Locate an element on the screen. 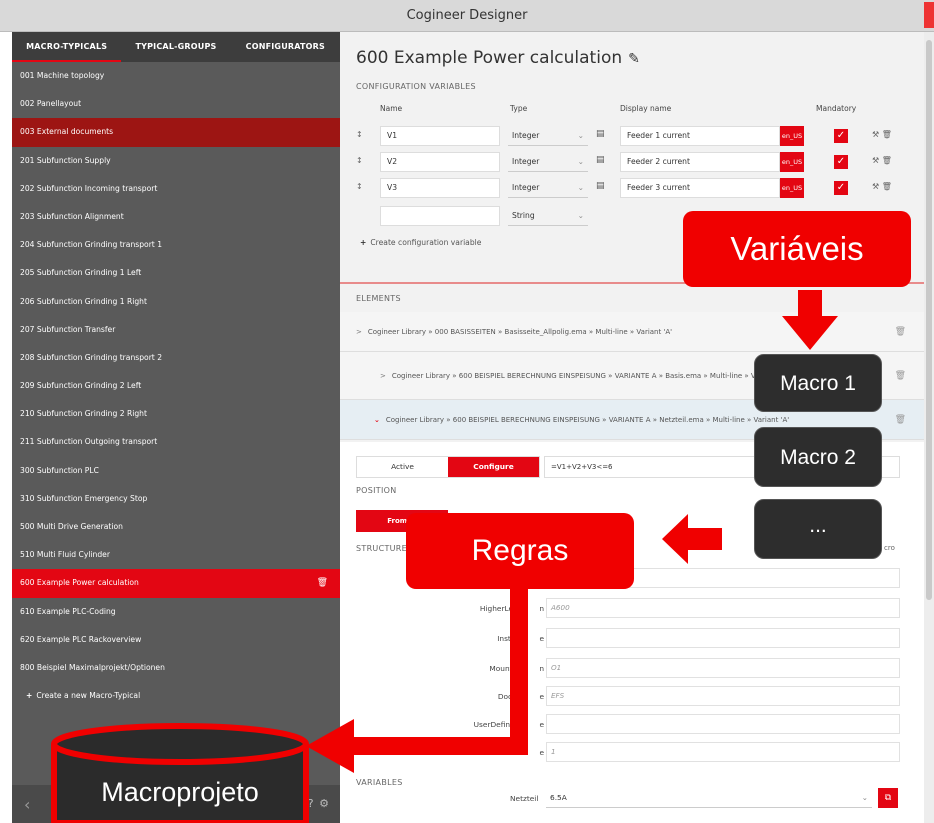 The image size is (934, 823). sidebar-item: 002 Panellayout is located at coordinates (176, 104).